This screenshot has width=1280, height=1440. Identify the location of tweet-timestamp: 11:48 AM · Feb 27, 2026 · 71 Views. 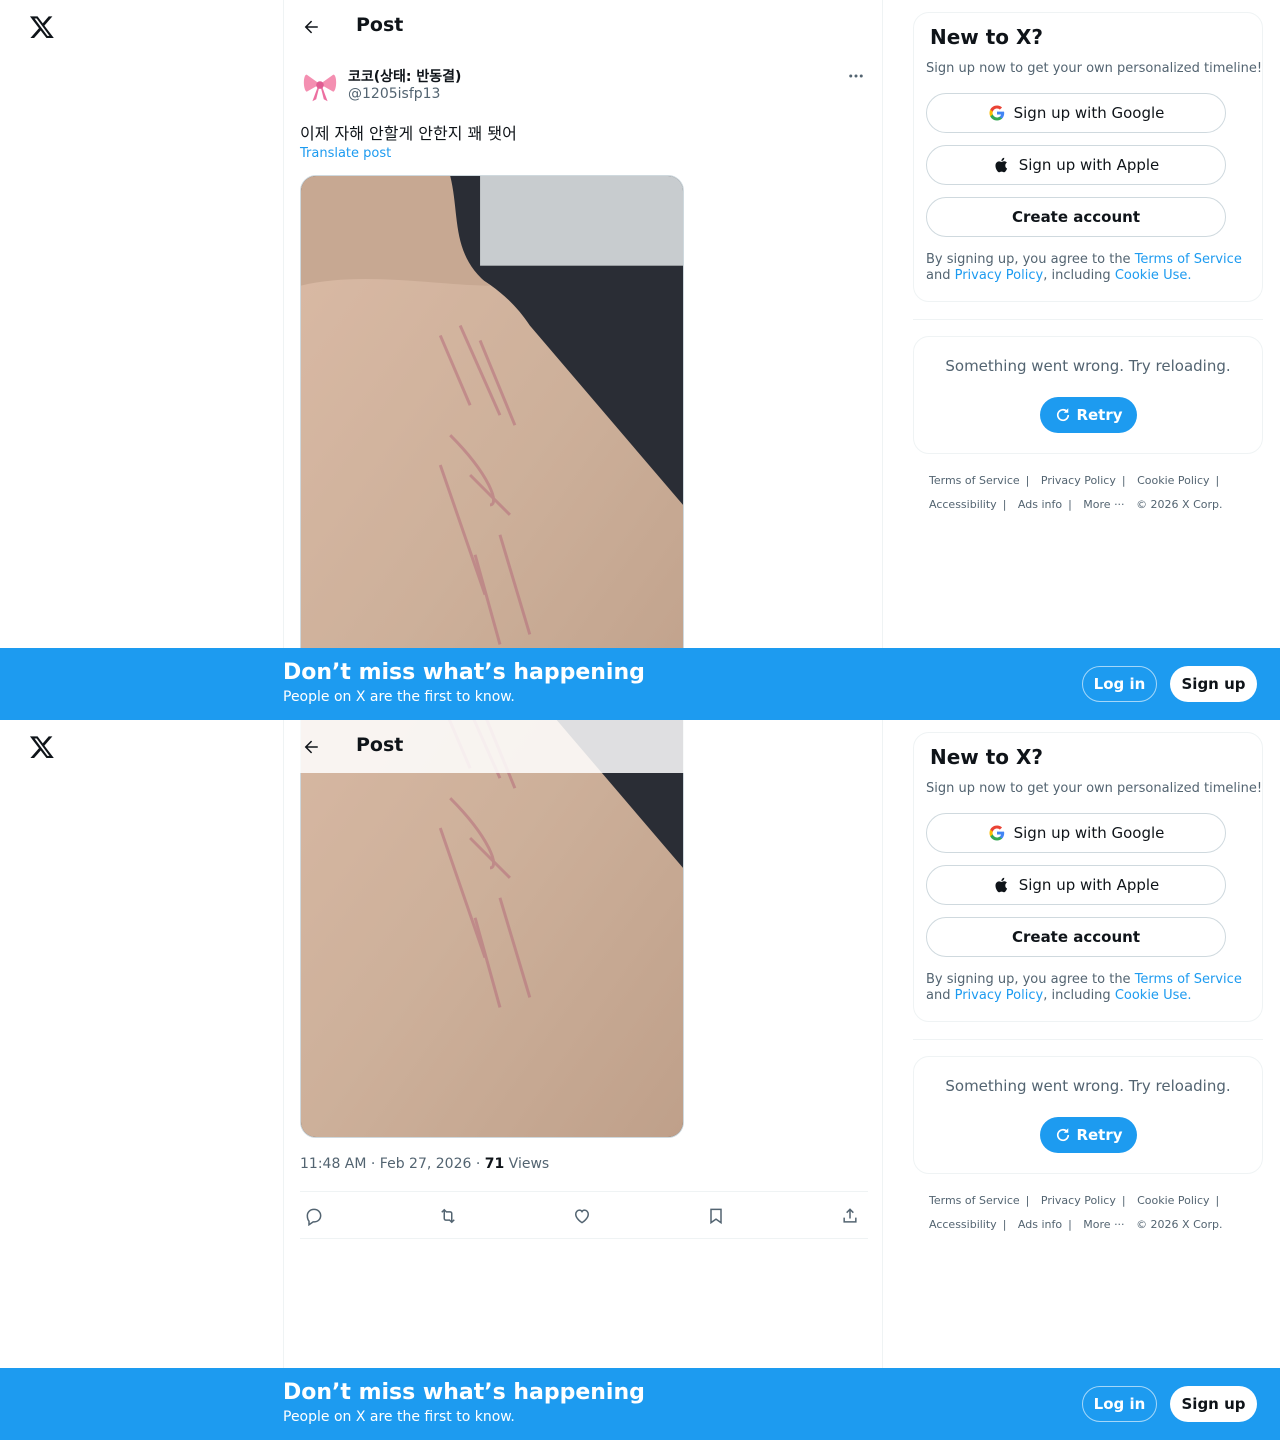
(424, 1164).